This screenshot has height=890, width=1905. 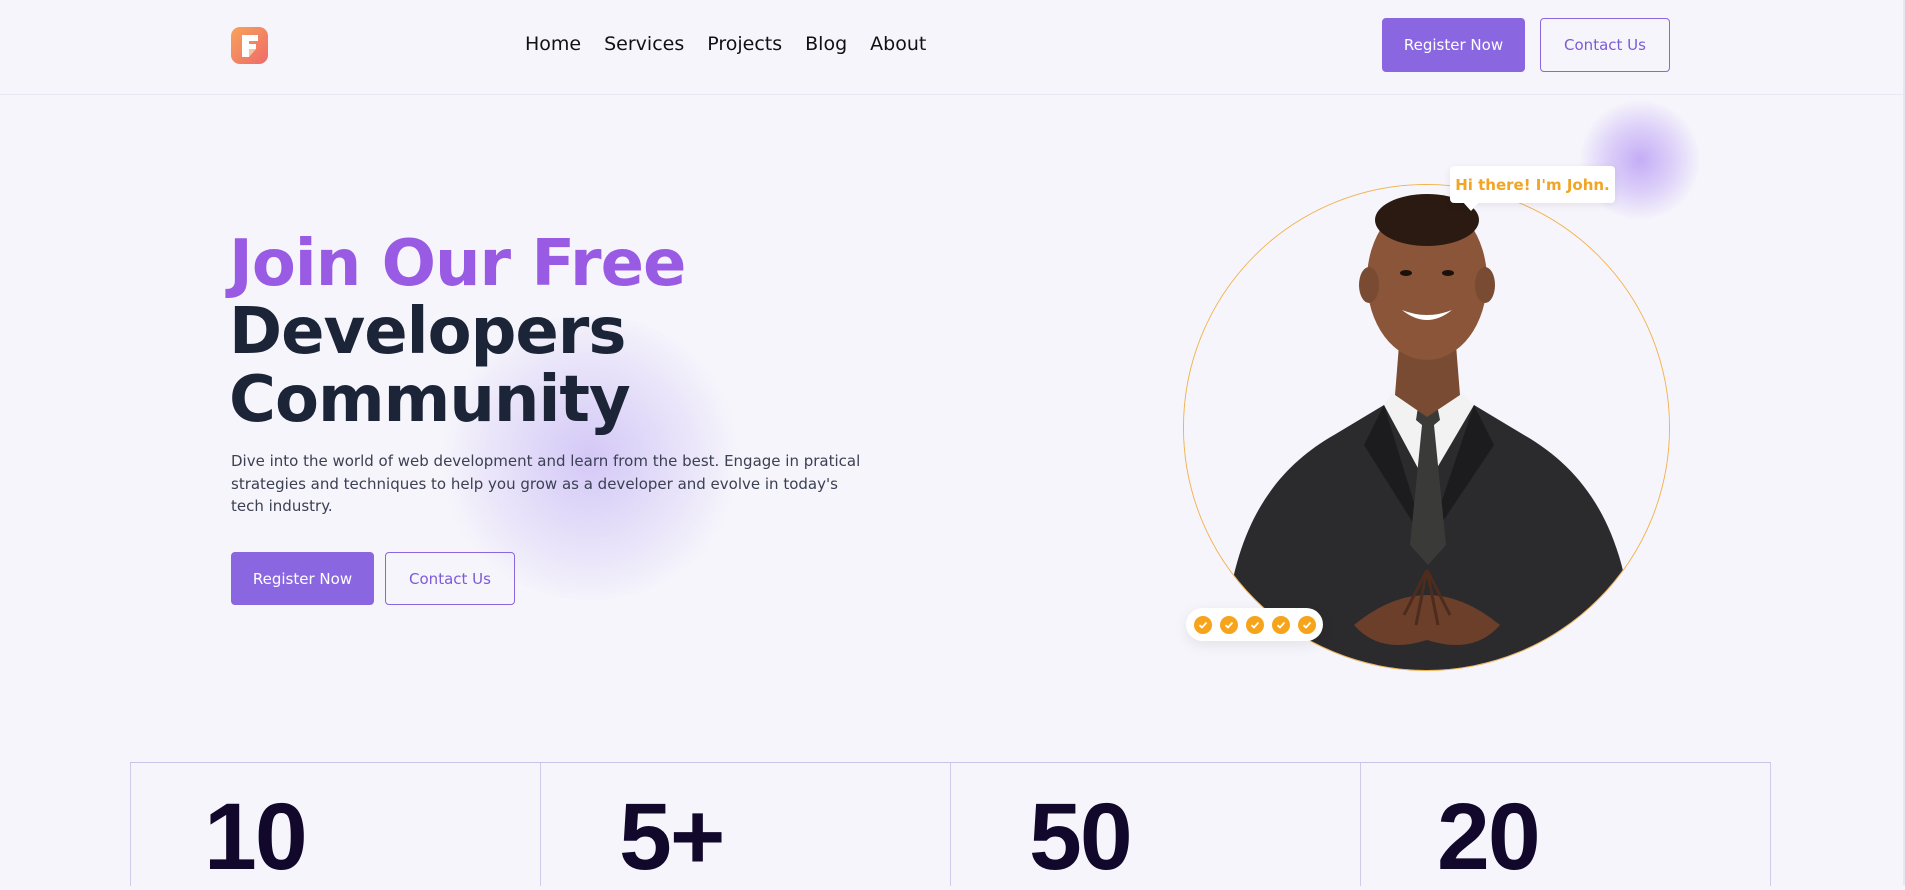 I want to click on stat-value: 10, so click(x=256, y=837).